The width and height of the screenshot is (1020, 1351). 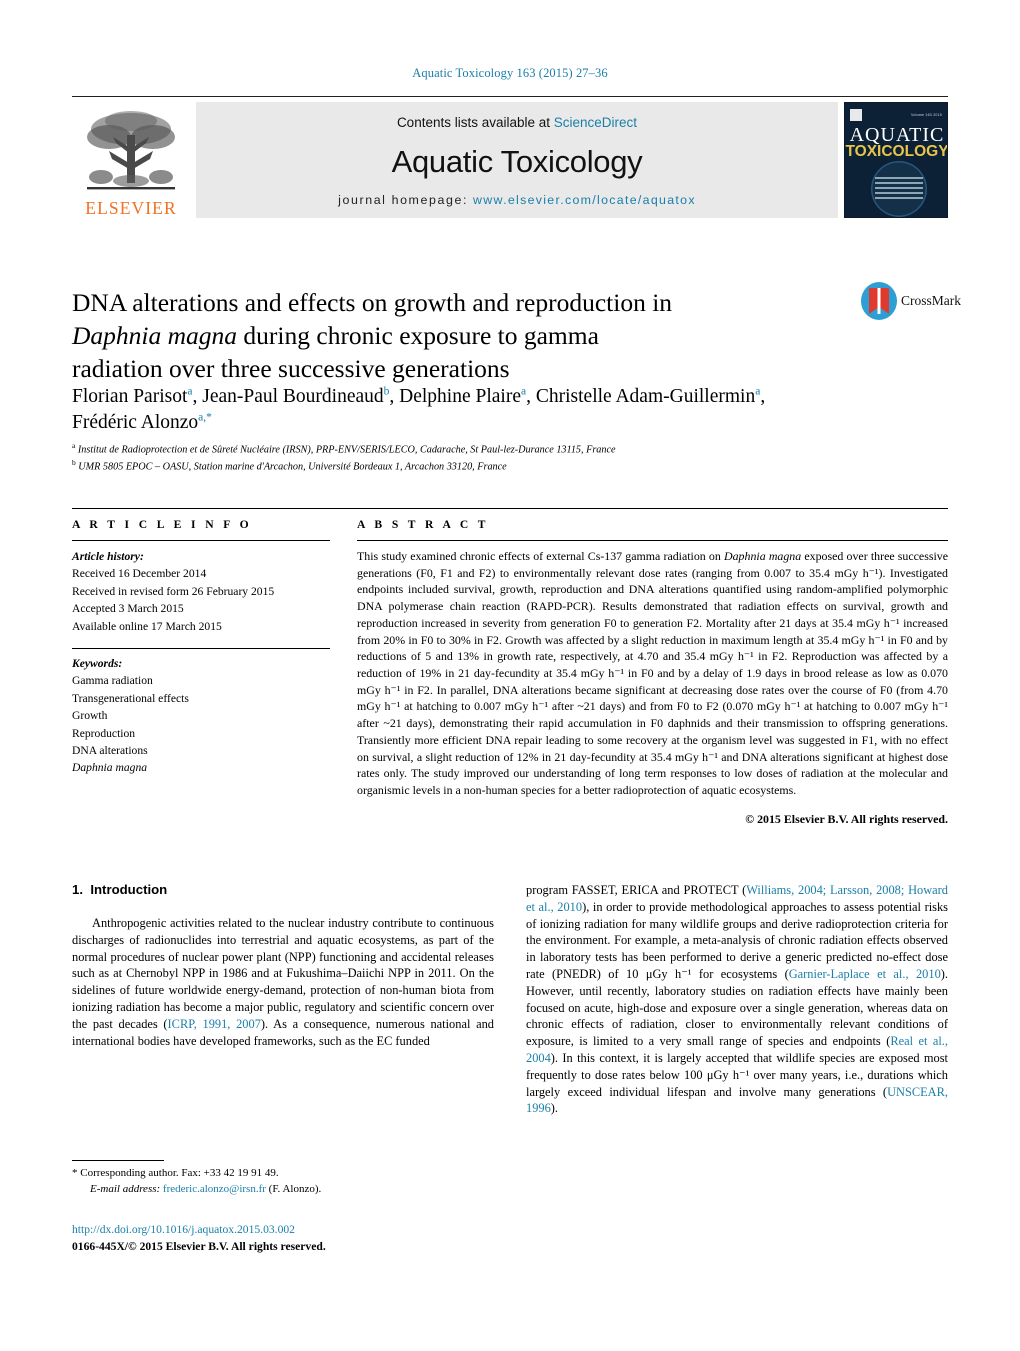 I want to click on email-link: frederic.alonzo@irsn.fr, so click(x=214, y=1189).